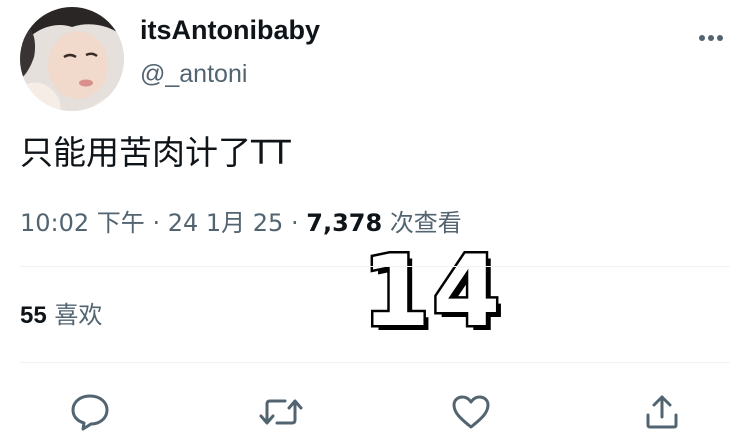  What do you see at coordinates (344, 223) in the screenshot?
I see `views-count: 7,378` at bounding box center [344, 223].